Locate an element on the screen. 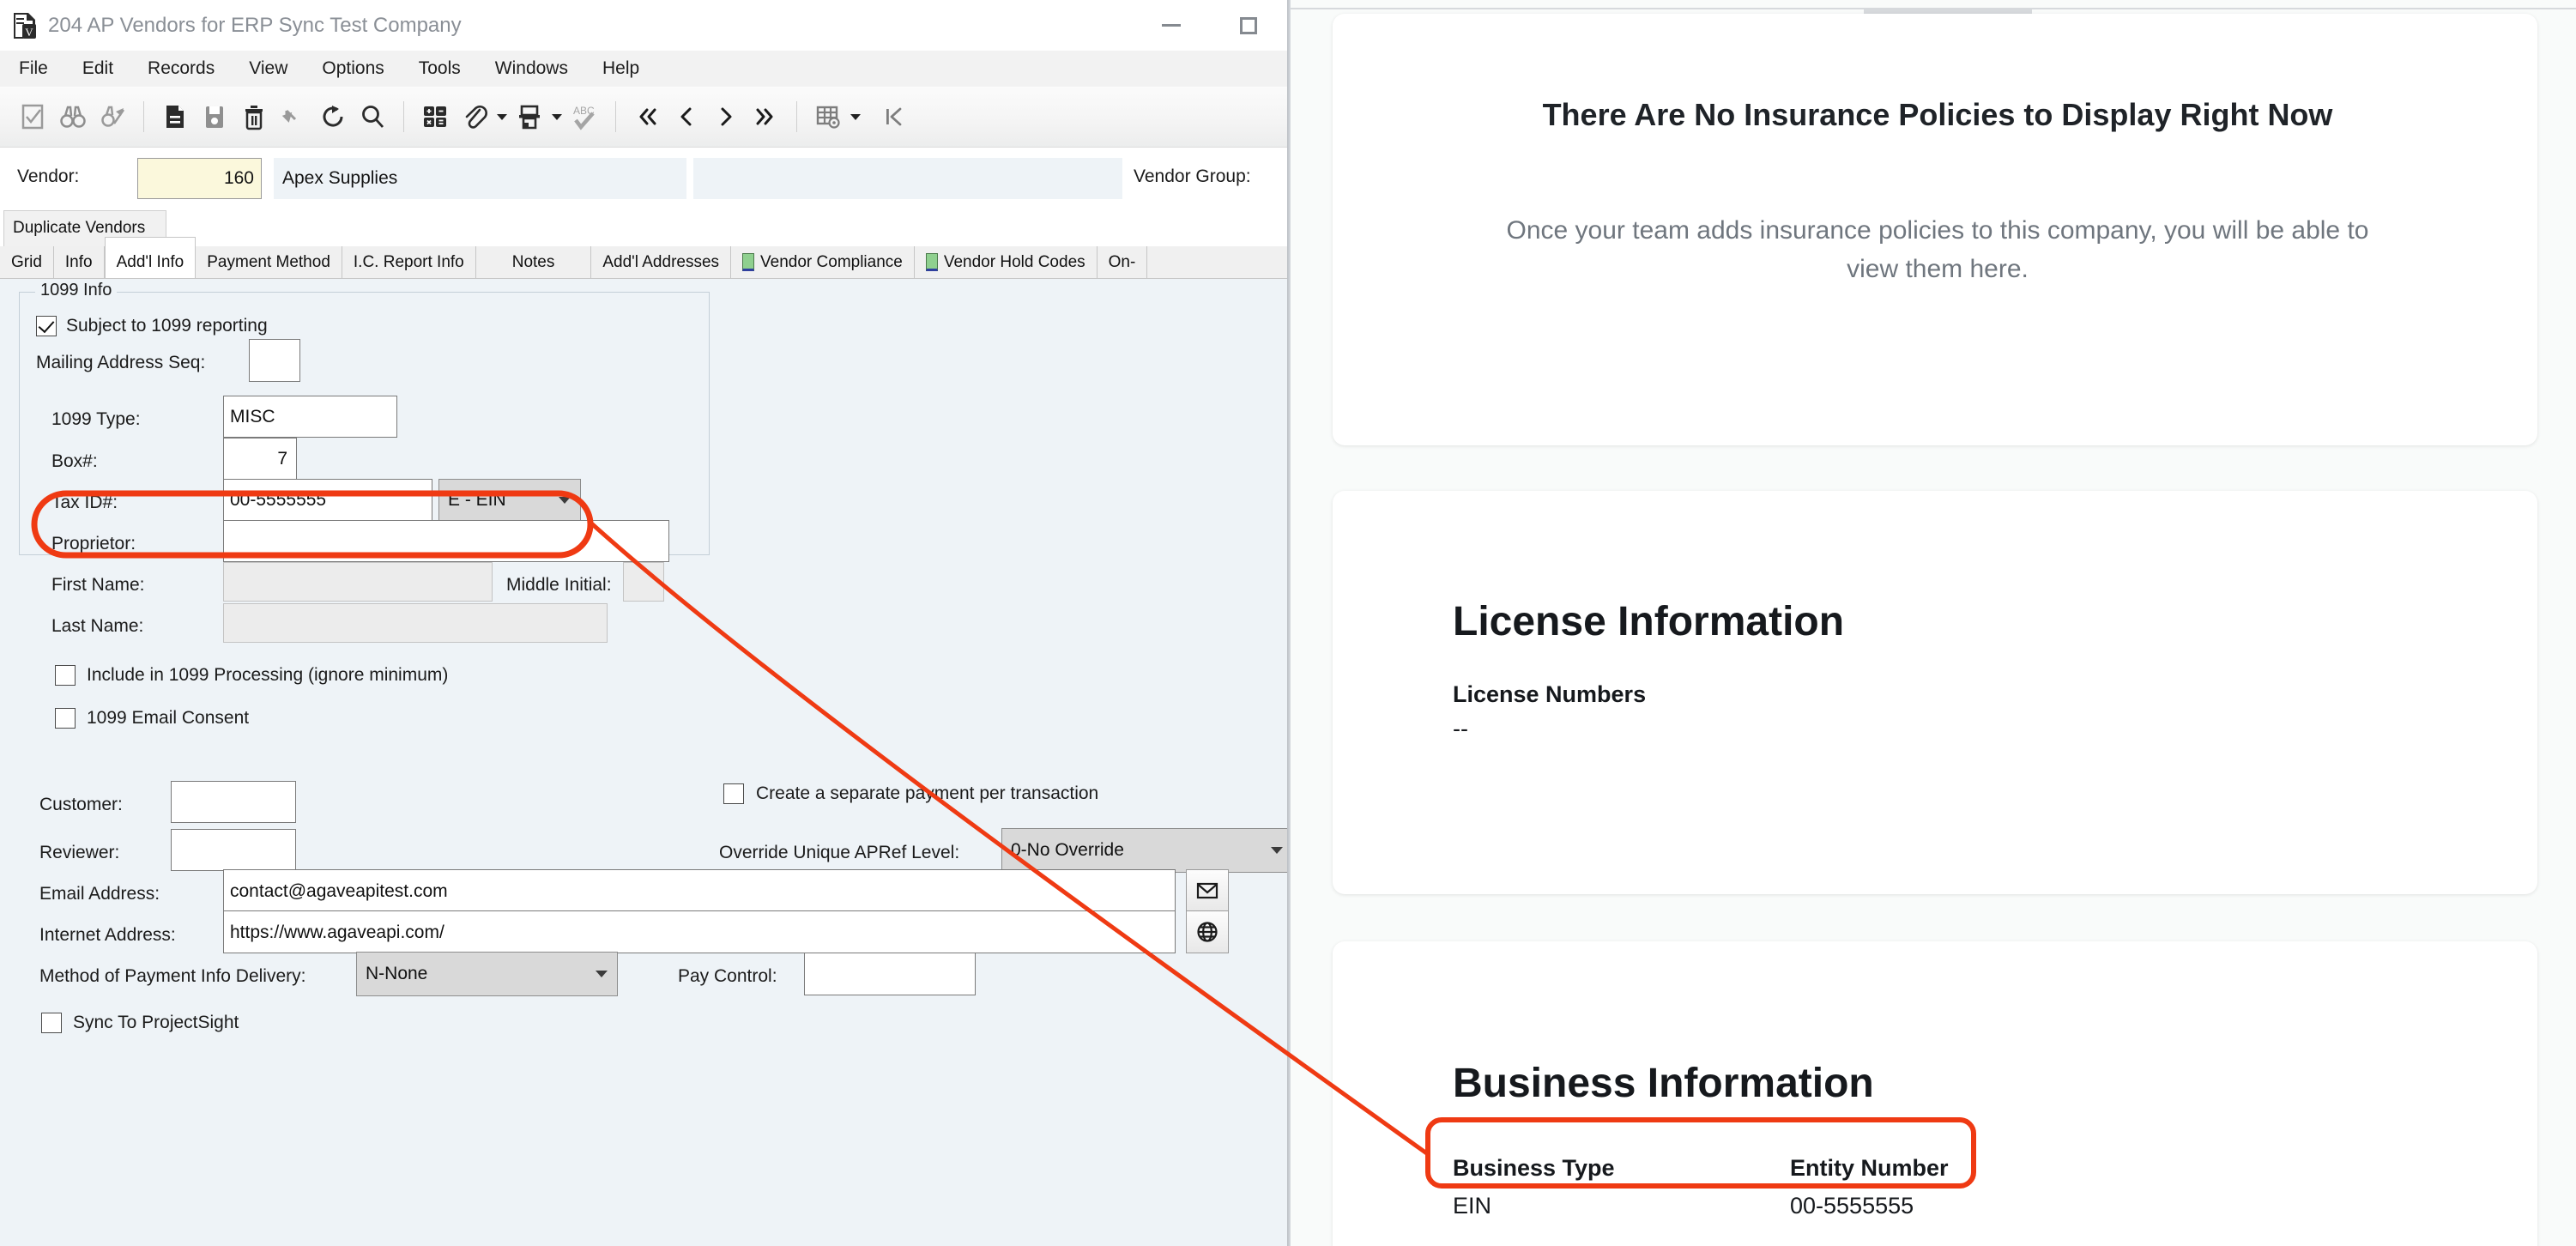 Image resolution: width=2576 pixels, height=1246 pixels. tab-addl-info: Add'l Info is located at coordinates (150, 257).